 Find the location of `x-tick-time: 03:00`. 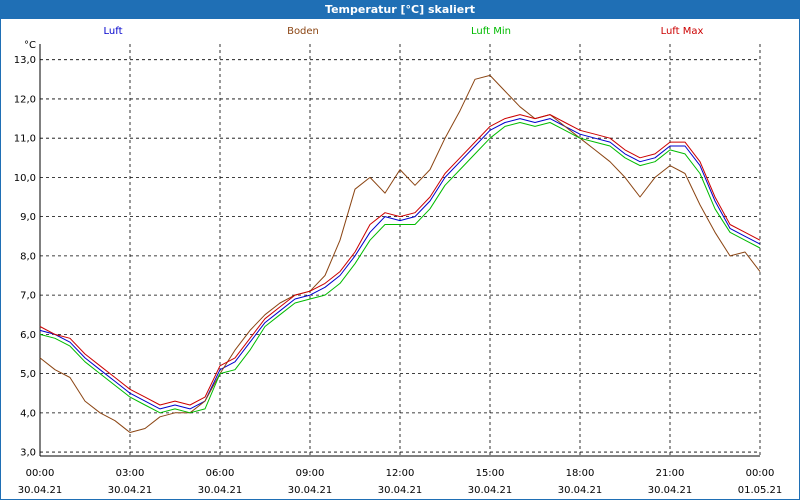

x-tick-time: 03:00 is located at coordinates (130, 473).